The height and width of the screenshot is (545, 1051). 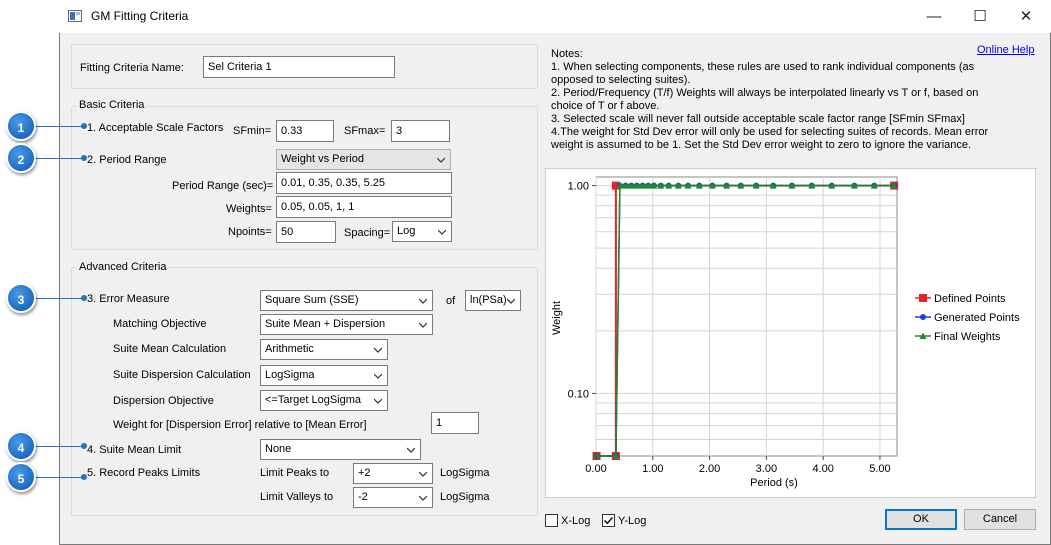 I want to click on suite-mean-limit-select: None, so click(x=340, y=449).